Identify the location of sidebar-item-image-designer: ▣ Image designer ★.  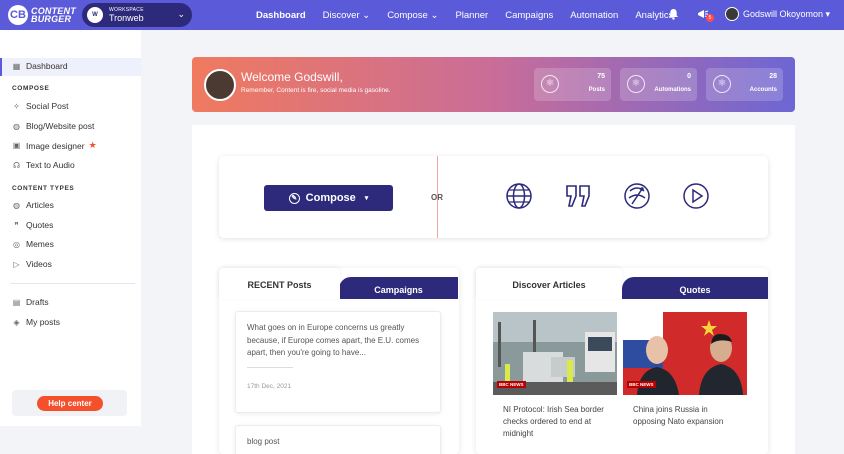
(54, 145).